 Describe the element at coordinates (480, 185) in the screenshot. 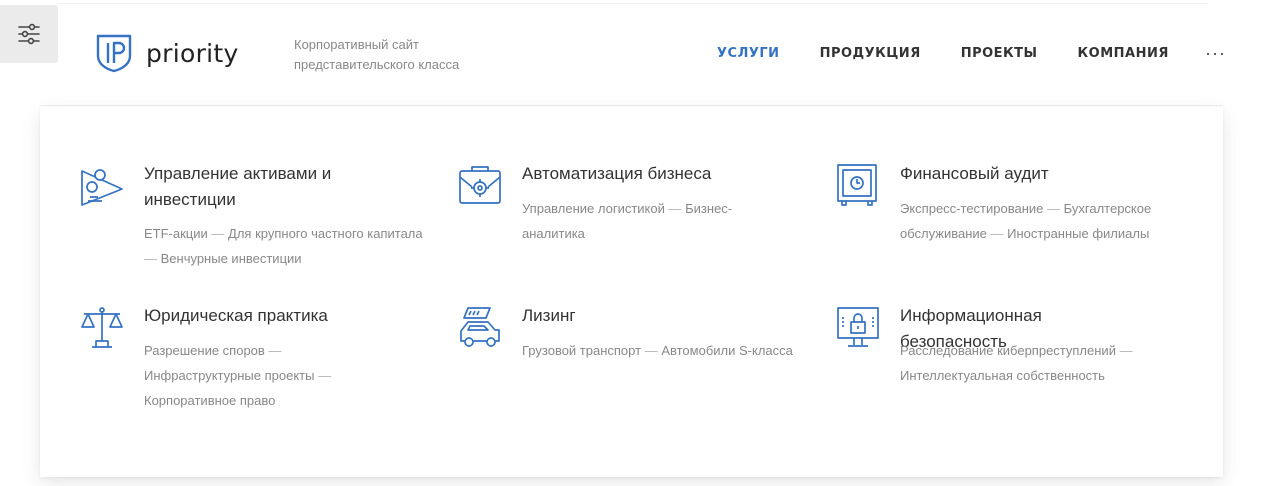

I see `briefcase-gear-icon` at that location.